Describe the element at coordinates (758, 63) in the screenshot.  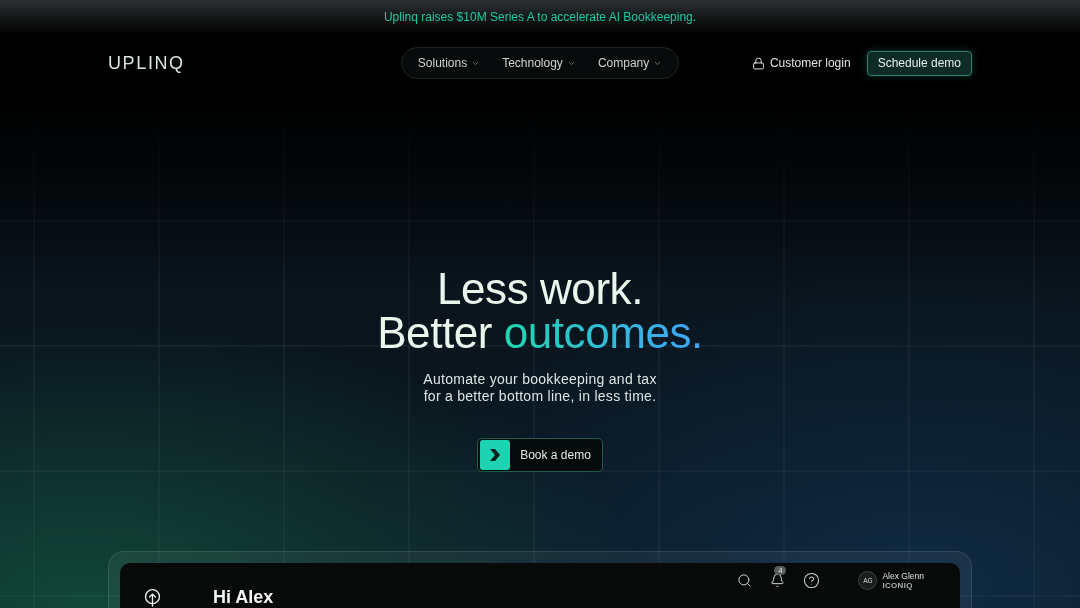
I see `lock-icon` at that location.